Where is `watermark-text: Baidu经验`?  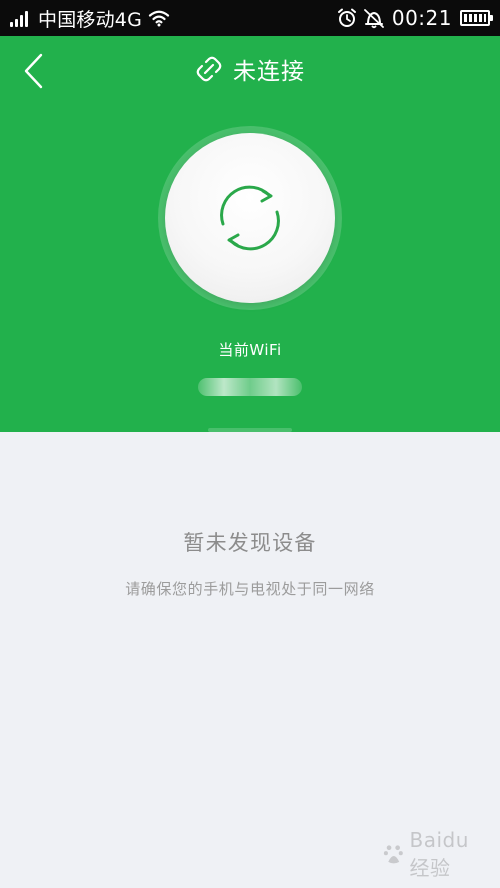 watermark-text: Baidu经验 is located at coordinates (439, 853).